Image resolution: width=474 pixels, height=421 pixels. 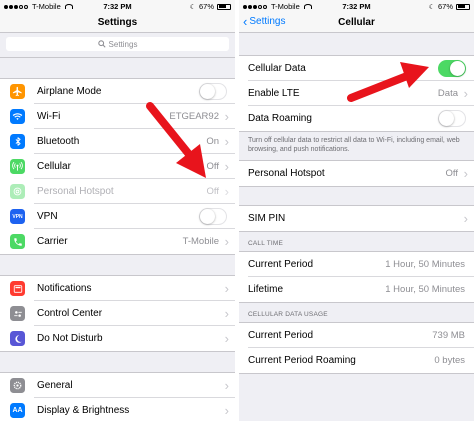 What do you see at coordinates (447, 93) in the screenshot?
I see `enable-lte-value: Data` at bounding box center [447, 93].